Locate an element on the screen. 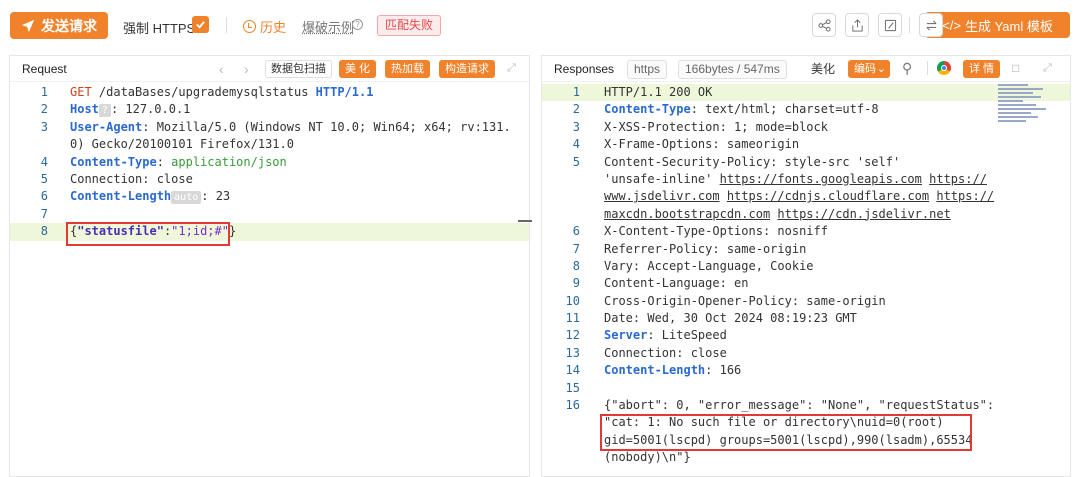  header-value: X-Content-Type-Options: nosniff is located at coordinates (716, 231).